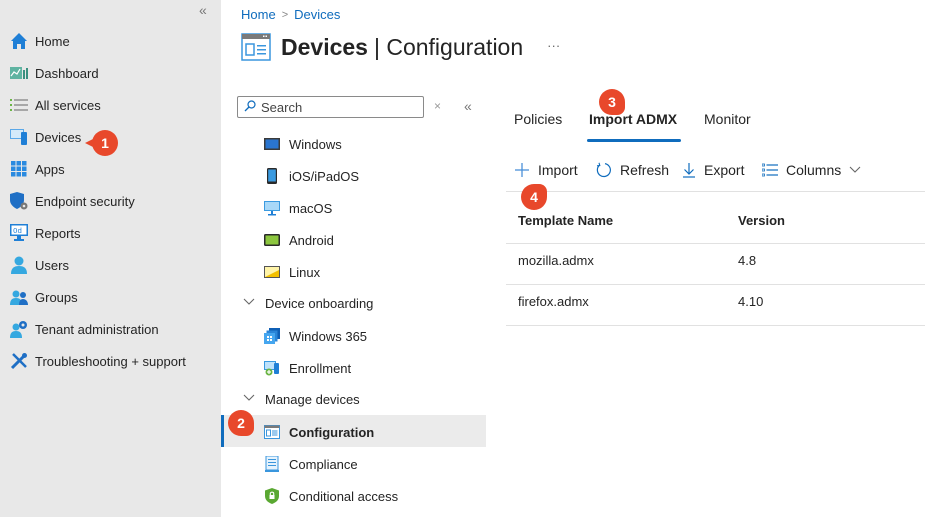  Describe the element at coordinates (292, 272) in the screenshot. I see `menu-item-linux: Linux` at that location.